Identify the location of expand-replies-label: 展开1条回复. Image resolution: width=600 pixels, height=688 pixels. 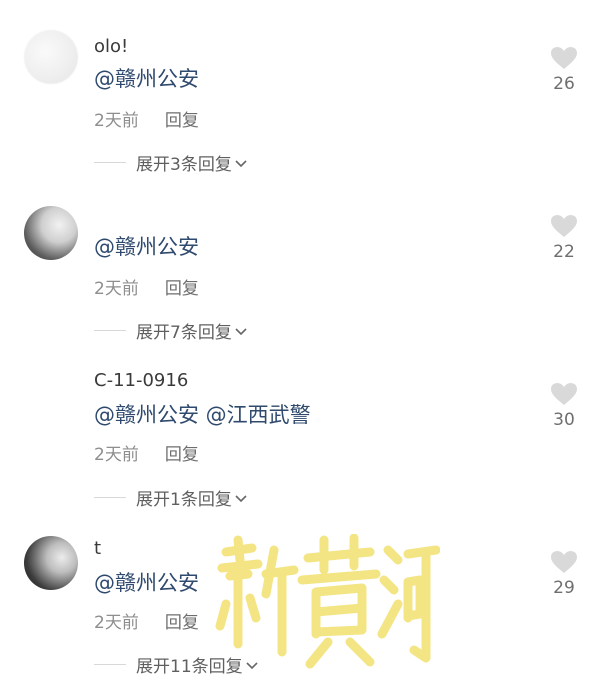
(184, 500).